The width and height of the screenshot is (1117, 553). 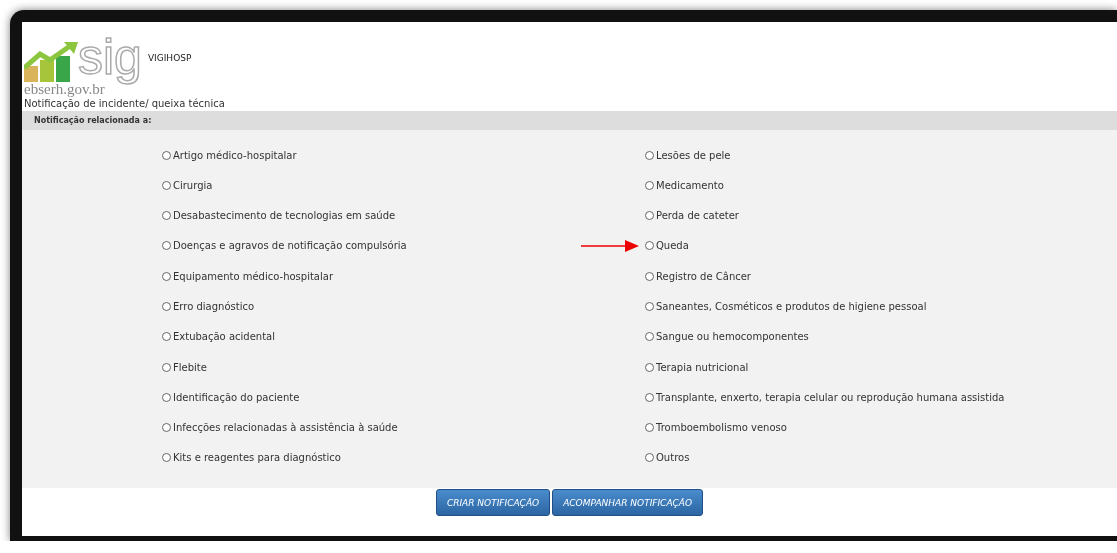 What do you see at coordinates (235, 155) in the screenshot?
I see `option-label: Artigo médico-hospitalar` at bounding box center [235, 155].